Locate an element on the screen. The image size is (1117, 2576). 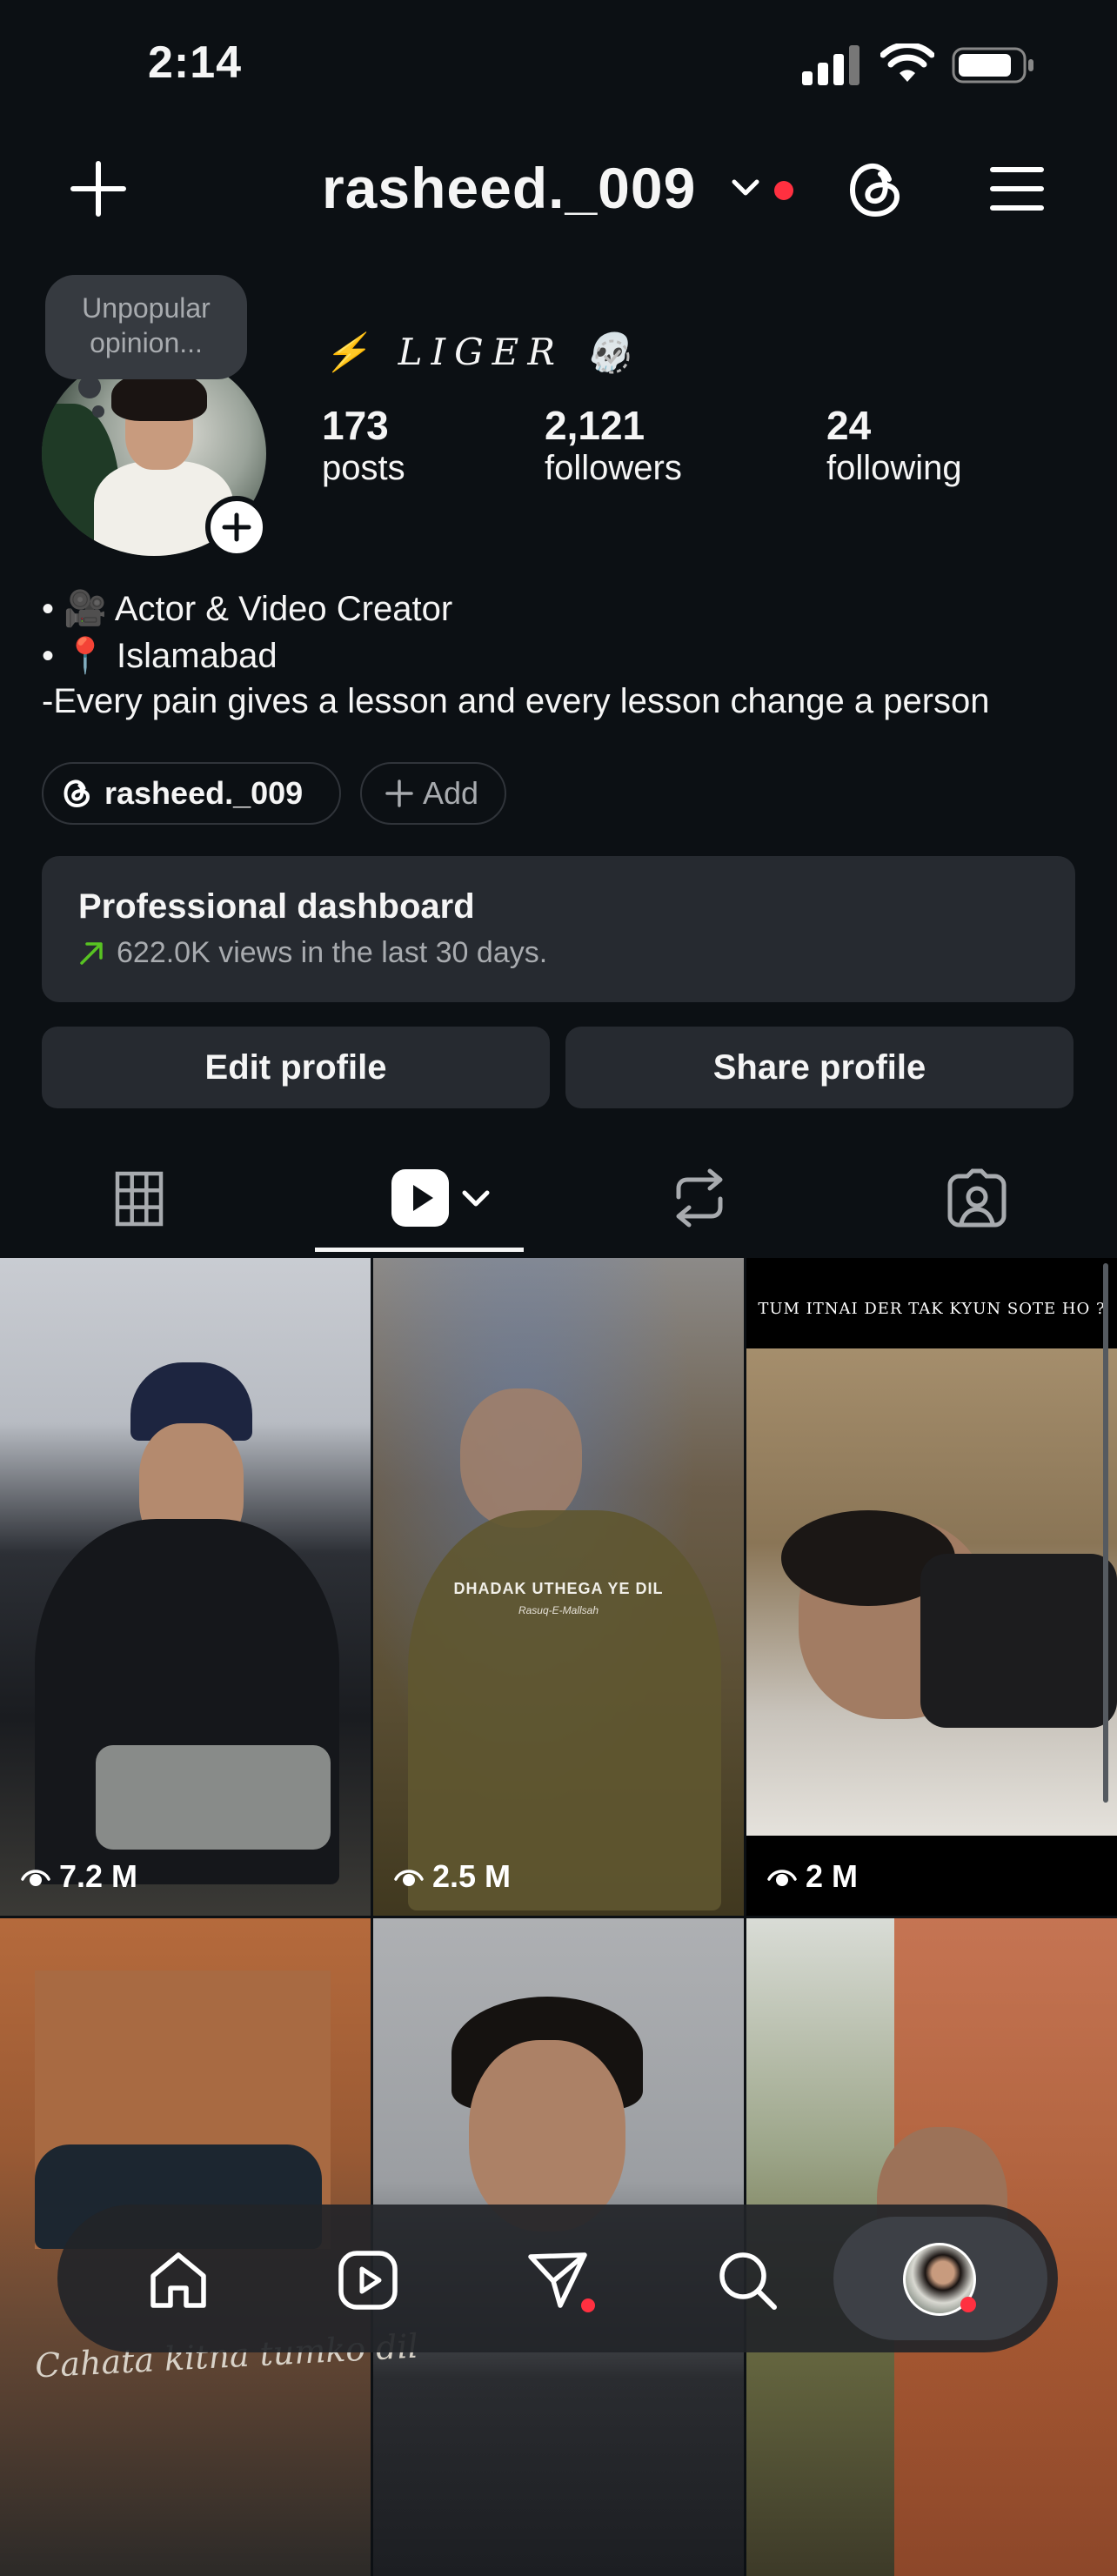
profile-notification-dot is located at coordinates (968, 2304).